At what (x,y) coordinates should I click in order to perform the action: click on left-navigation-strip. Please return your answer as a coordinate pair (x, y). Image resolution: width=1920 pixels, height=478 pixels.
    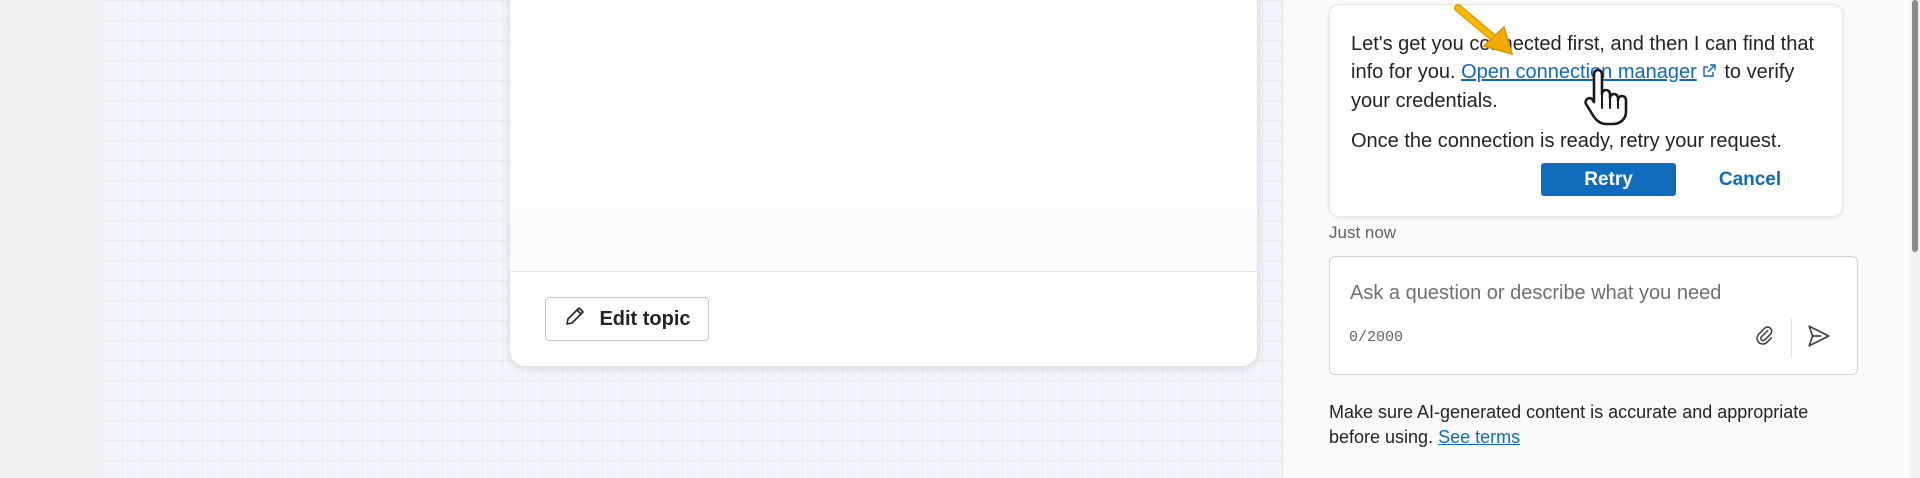
    Looking at the image, I should click on (51, 239).